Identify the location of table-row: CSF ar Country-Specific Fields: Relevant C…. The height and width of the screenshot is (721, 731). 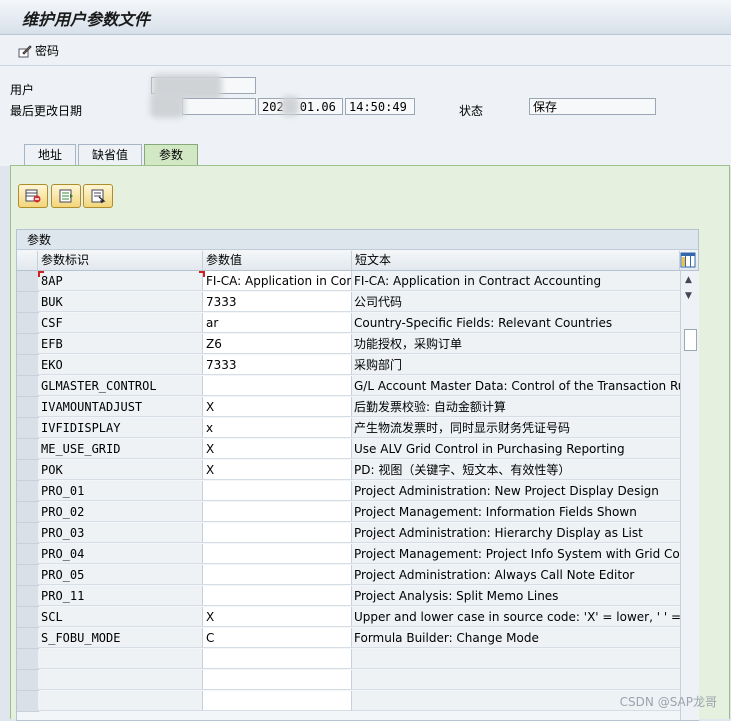
(348, 323).